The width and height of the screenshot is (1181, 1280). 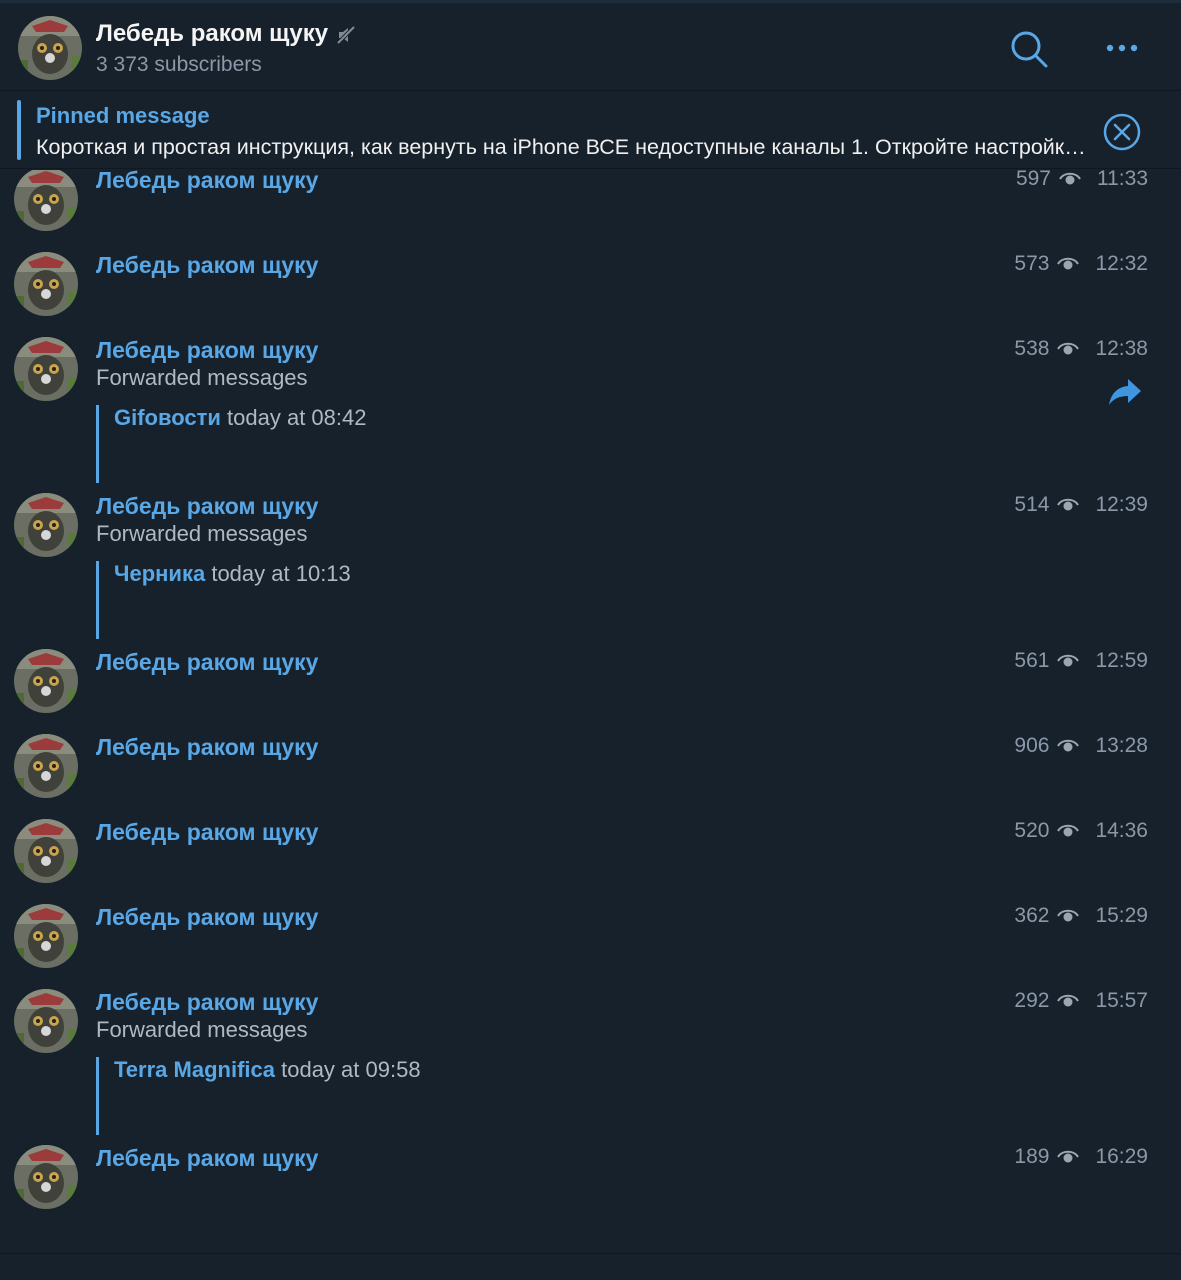 What do you see at coordinates (1081, 1157) in the screenshot?
I see `message-meta: 189 16:29` at bounding box center [1081, 1157].